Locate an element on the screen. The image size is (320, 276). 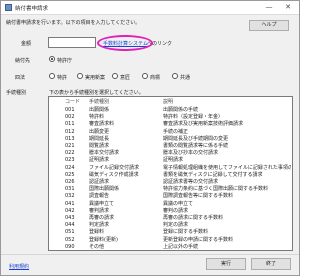
payee-label: 納付先 is located at coordinates (23, 61).